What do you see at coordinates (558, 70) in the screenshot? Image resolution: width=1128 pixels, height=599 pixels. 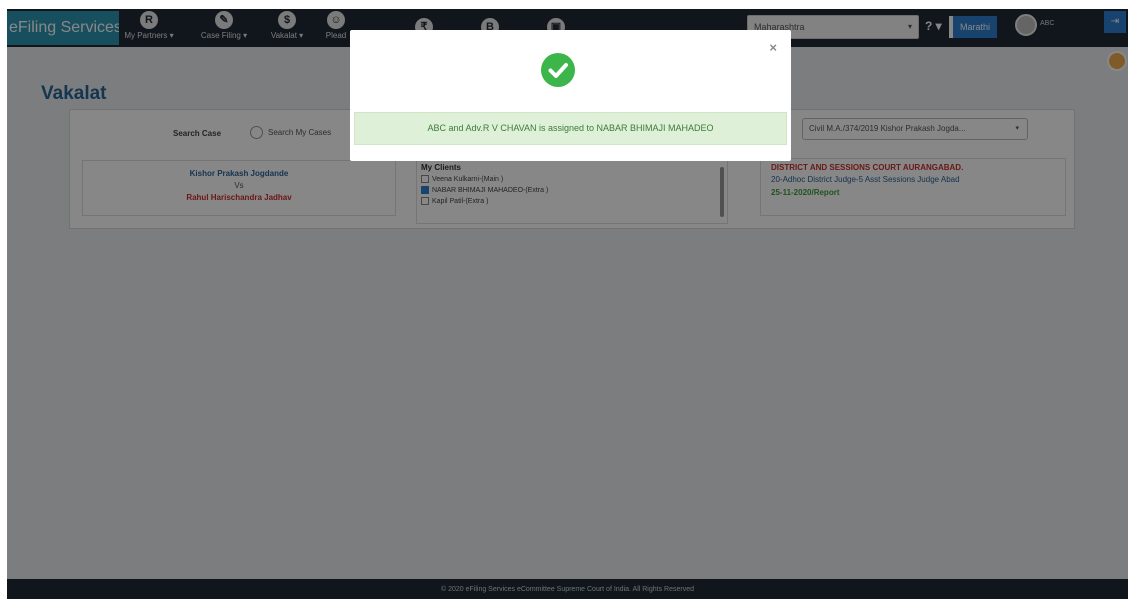 I see `check-circle-icon` at bounding box center [558, 70].